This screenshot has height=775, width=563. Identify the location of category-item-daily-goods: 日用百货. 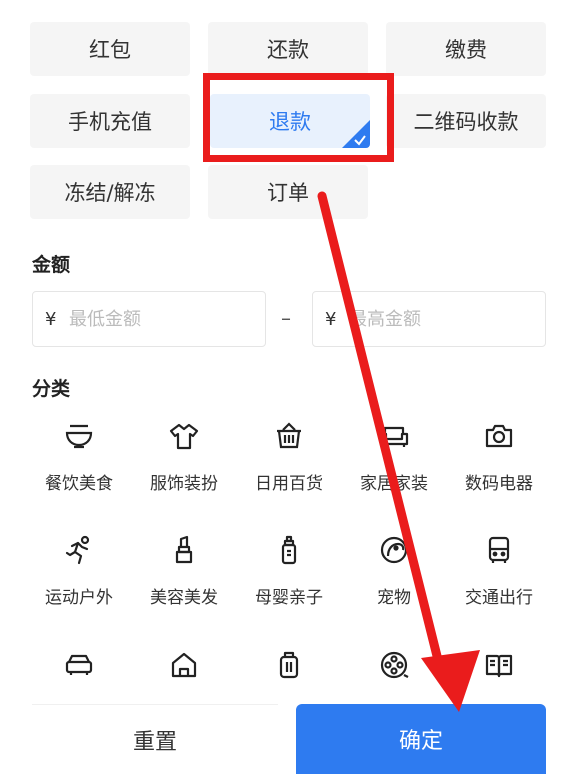
(289, 469).